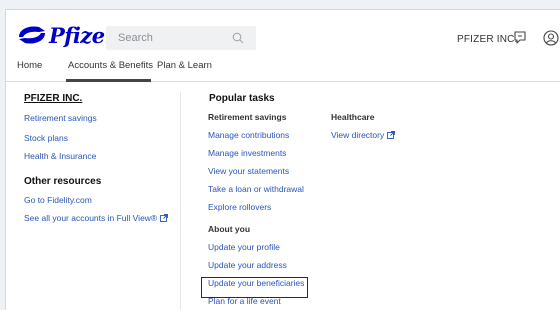 The width and height of the screenshot is (560, 310). I want to click on profile-icon, so click(551, 38).